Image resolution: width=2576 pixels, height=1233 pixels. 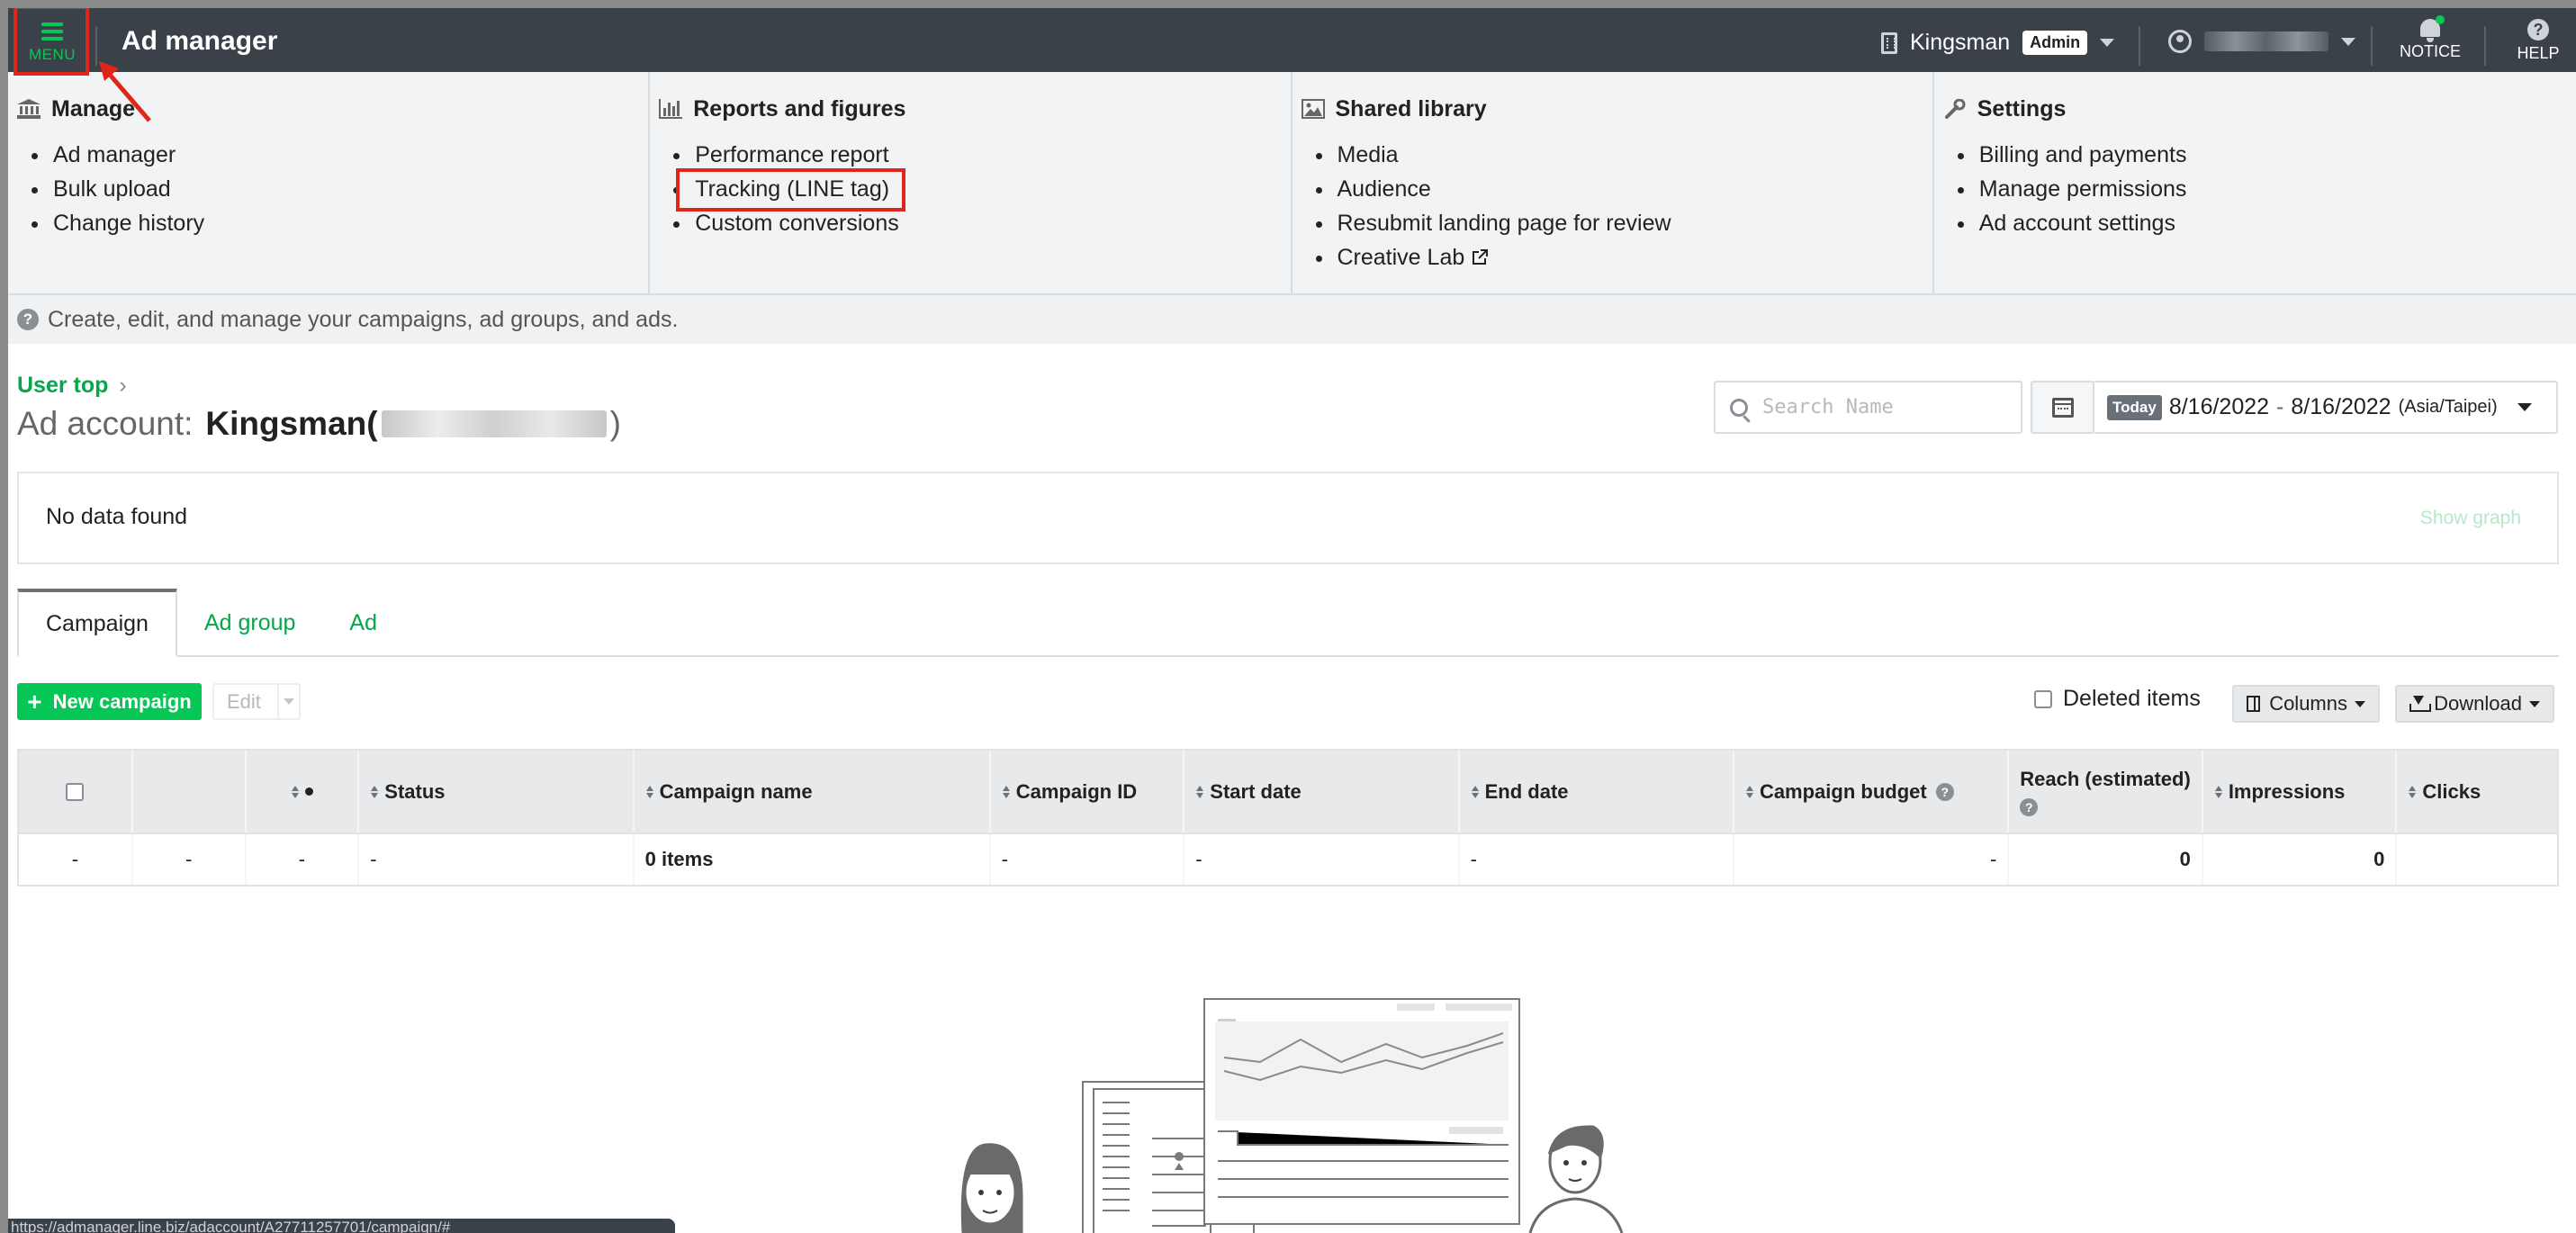 I want to click on search-field, so click(x=1868, y=407).